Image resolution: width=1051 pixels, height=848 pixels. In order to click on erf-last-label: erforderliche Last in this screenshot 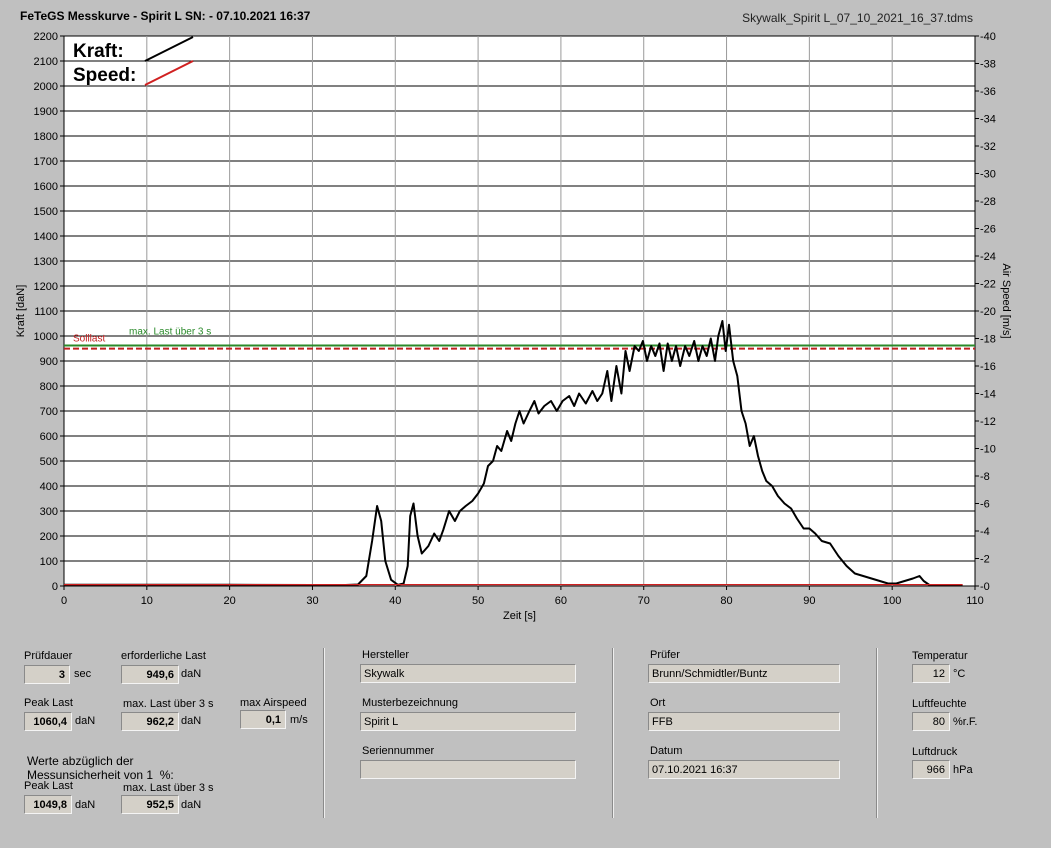, I will do `click(163, 656)`.